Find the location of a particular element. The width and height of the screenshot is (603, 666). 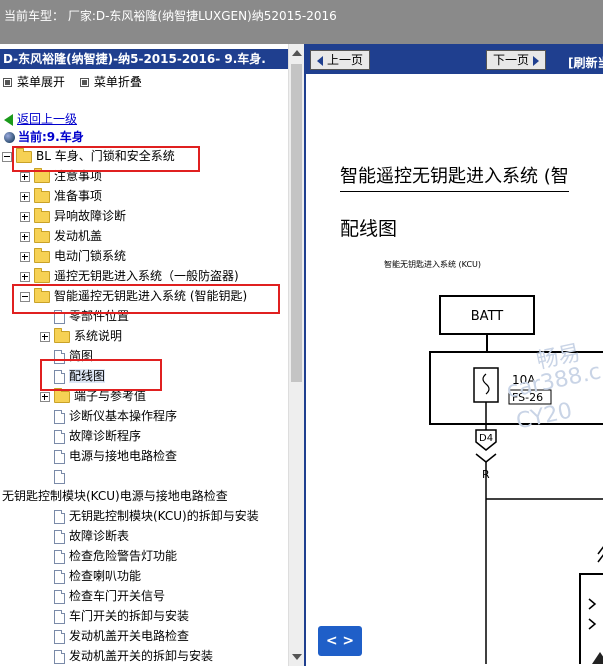

tree-item: 发动机盖 is located at coordinates (61, 236).